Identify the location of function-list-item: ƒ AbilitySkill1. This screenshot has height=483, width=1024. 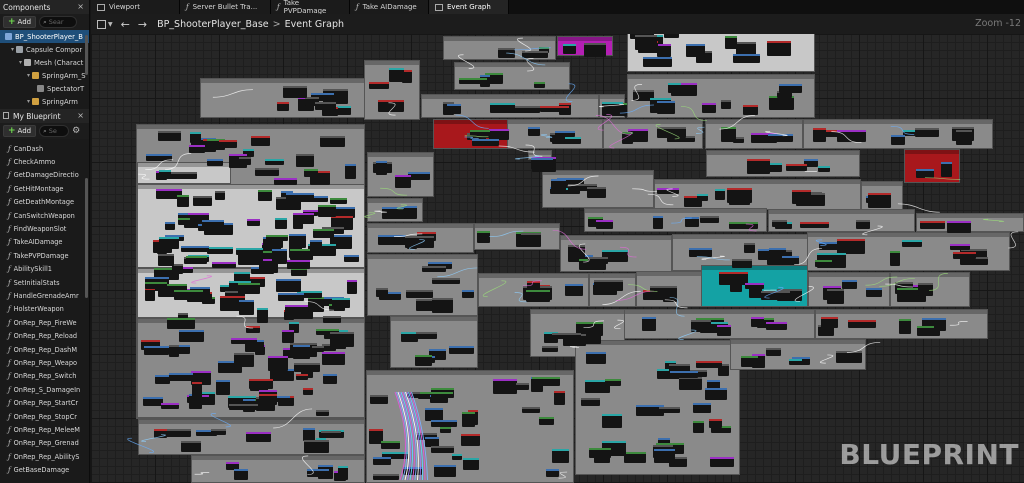
(44, 269).